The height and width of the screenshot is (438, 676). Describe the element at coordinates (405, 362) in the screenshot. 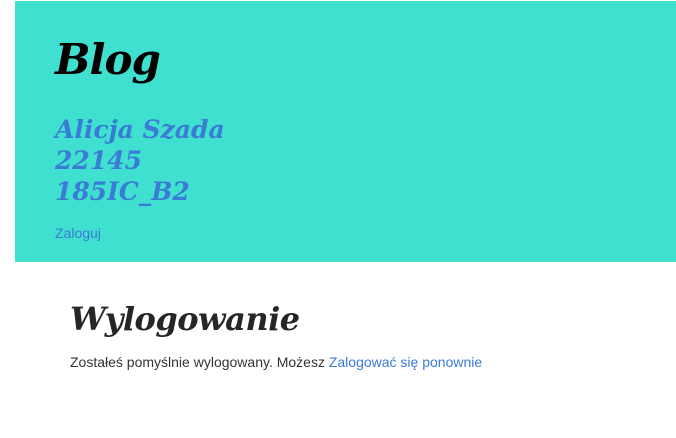

I see `relogin-link: Zalogować się ponownie` at that location.